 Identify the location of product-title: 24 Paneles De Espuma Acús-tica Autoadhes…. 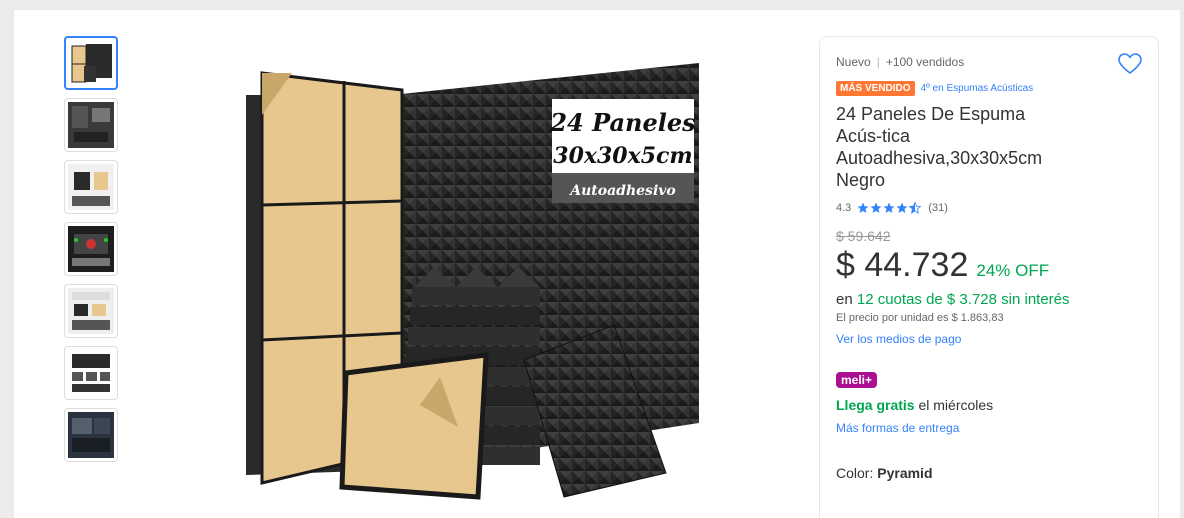
(939, 147).